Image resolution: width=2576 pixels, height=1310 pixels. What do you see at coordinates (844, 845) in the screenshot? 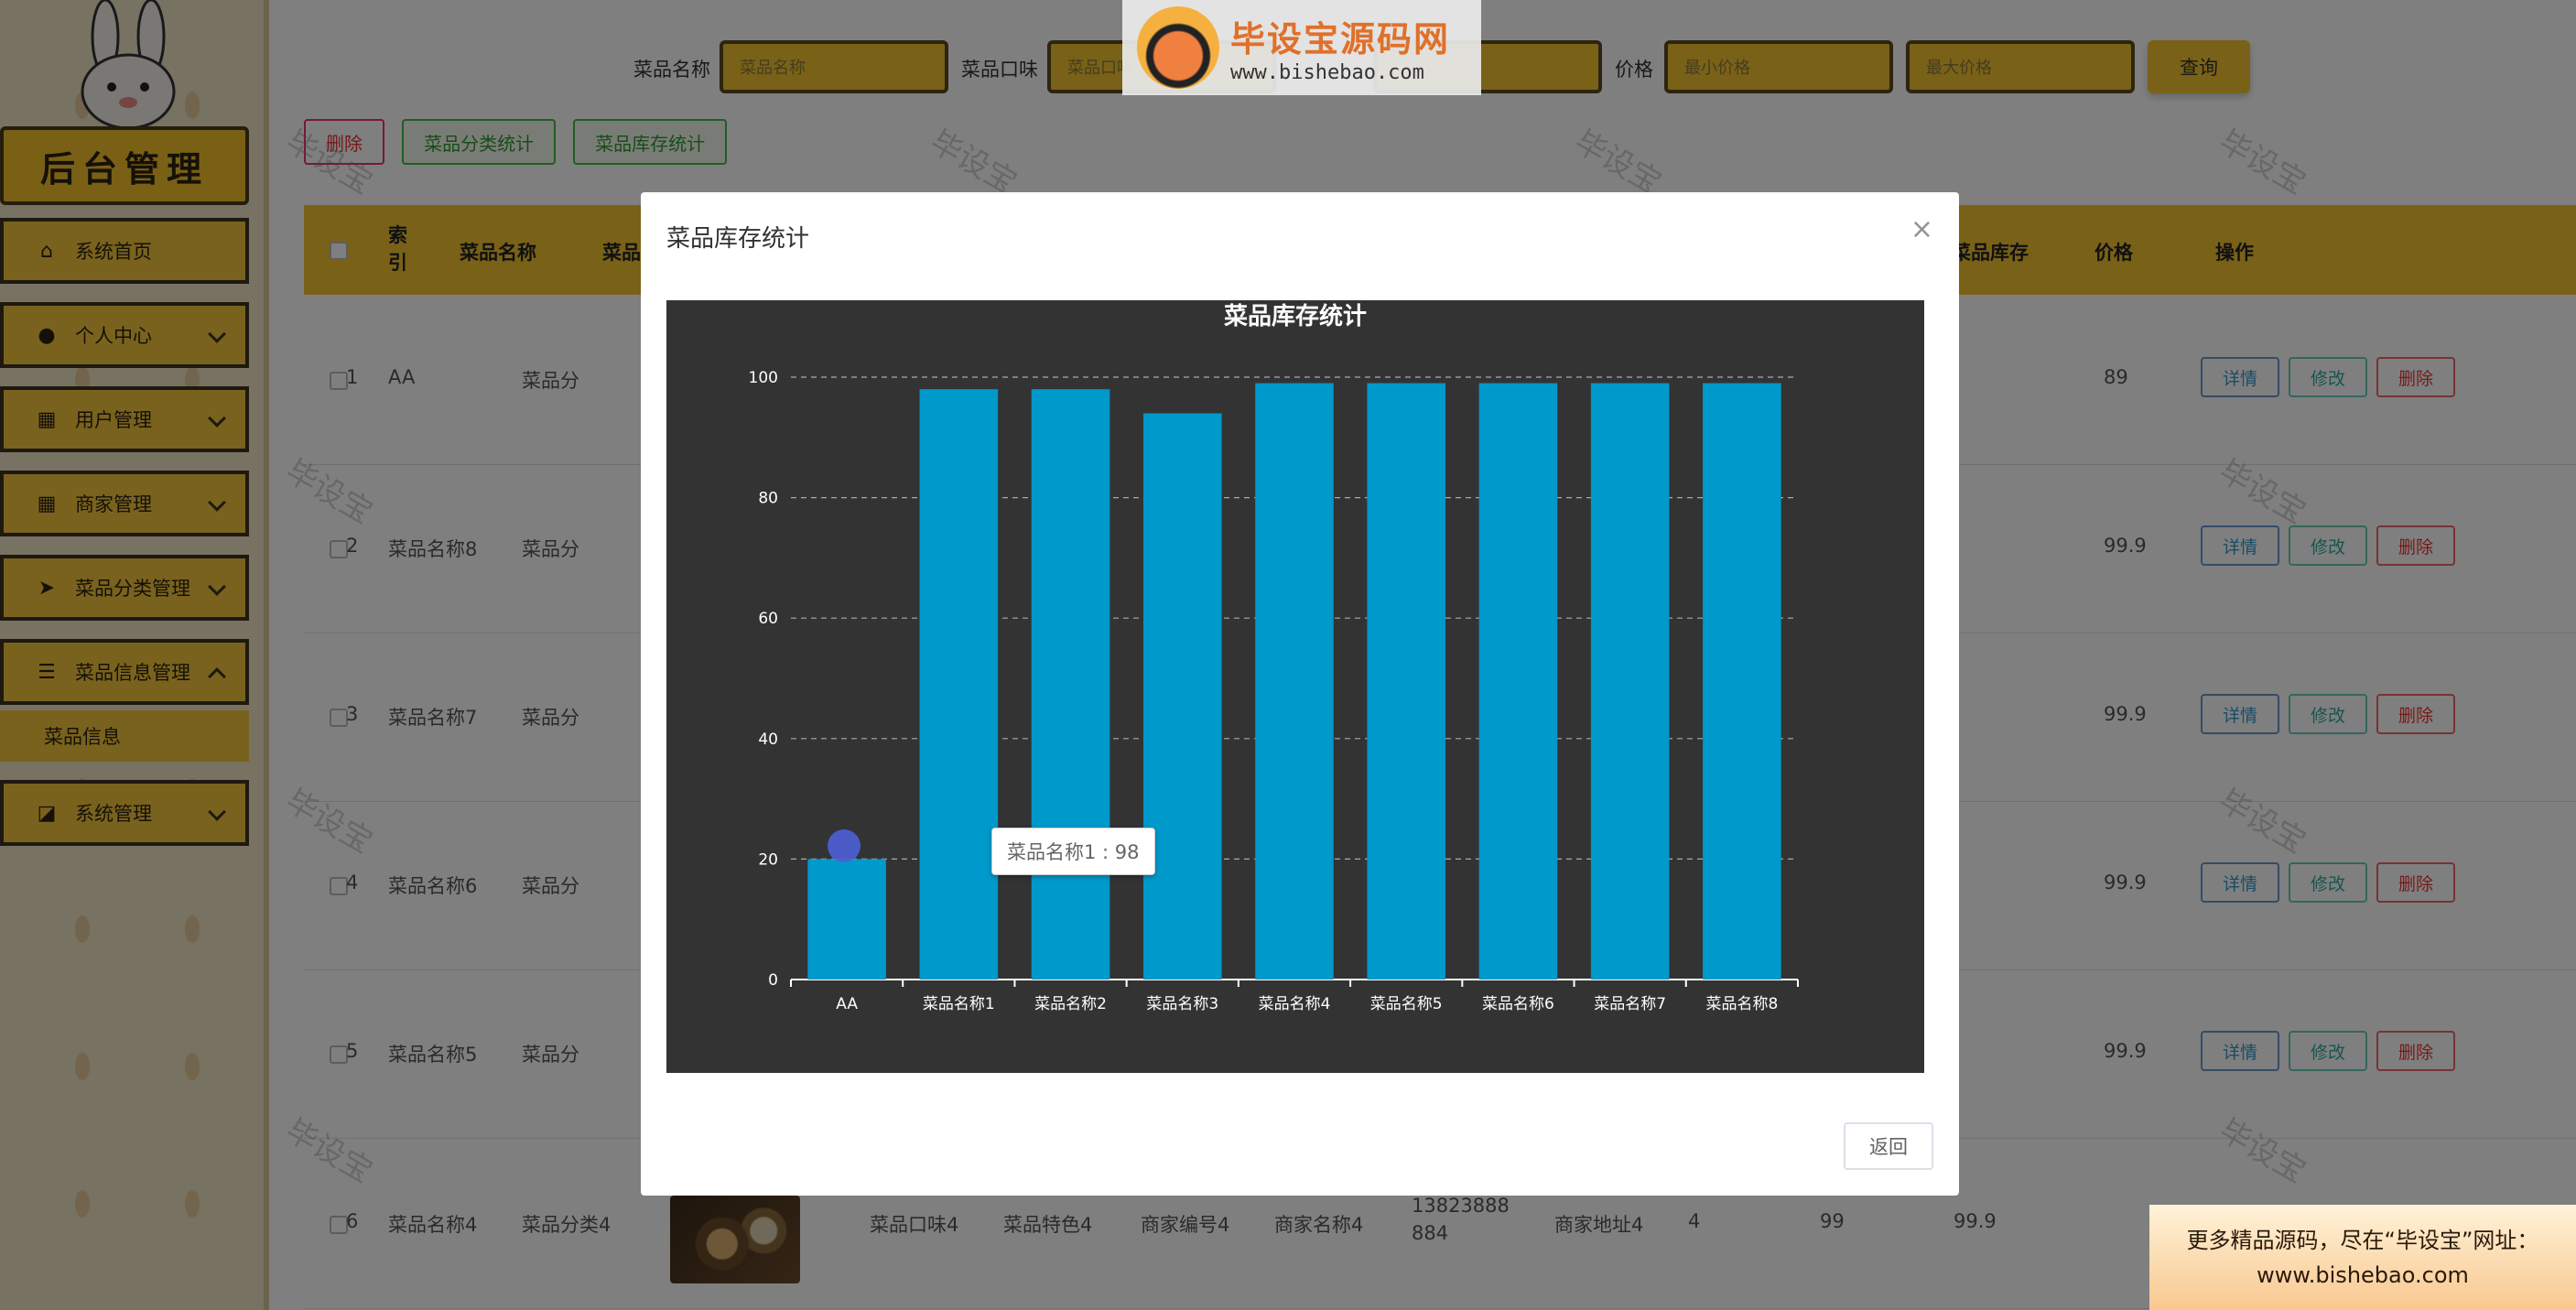
I see `cursor-indicator` at bounding box center [844, 845].